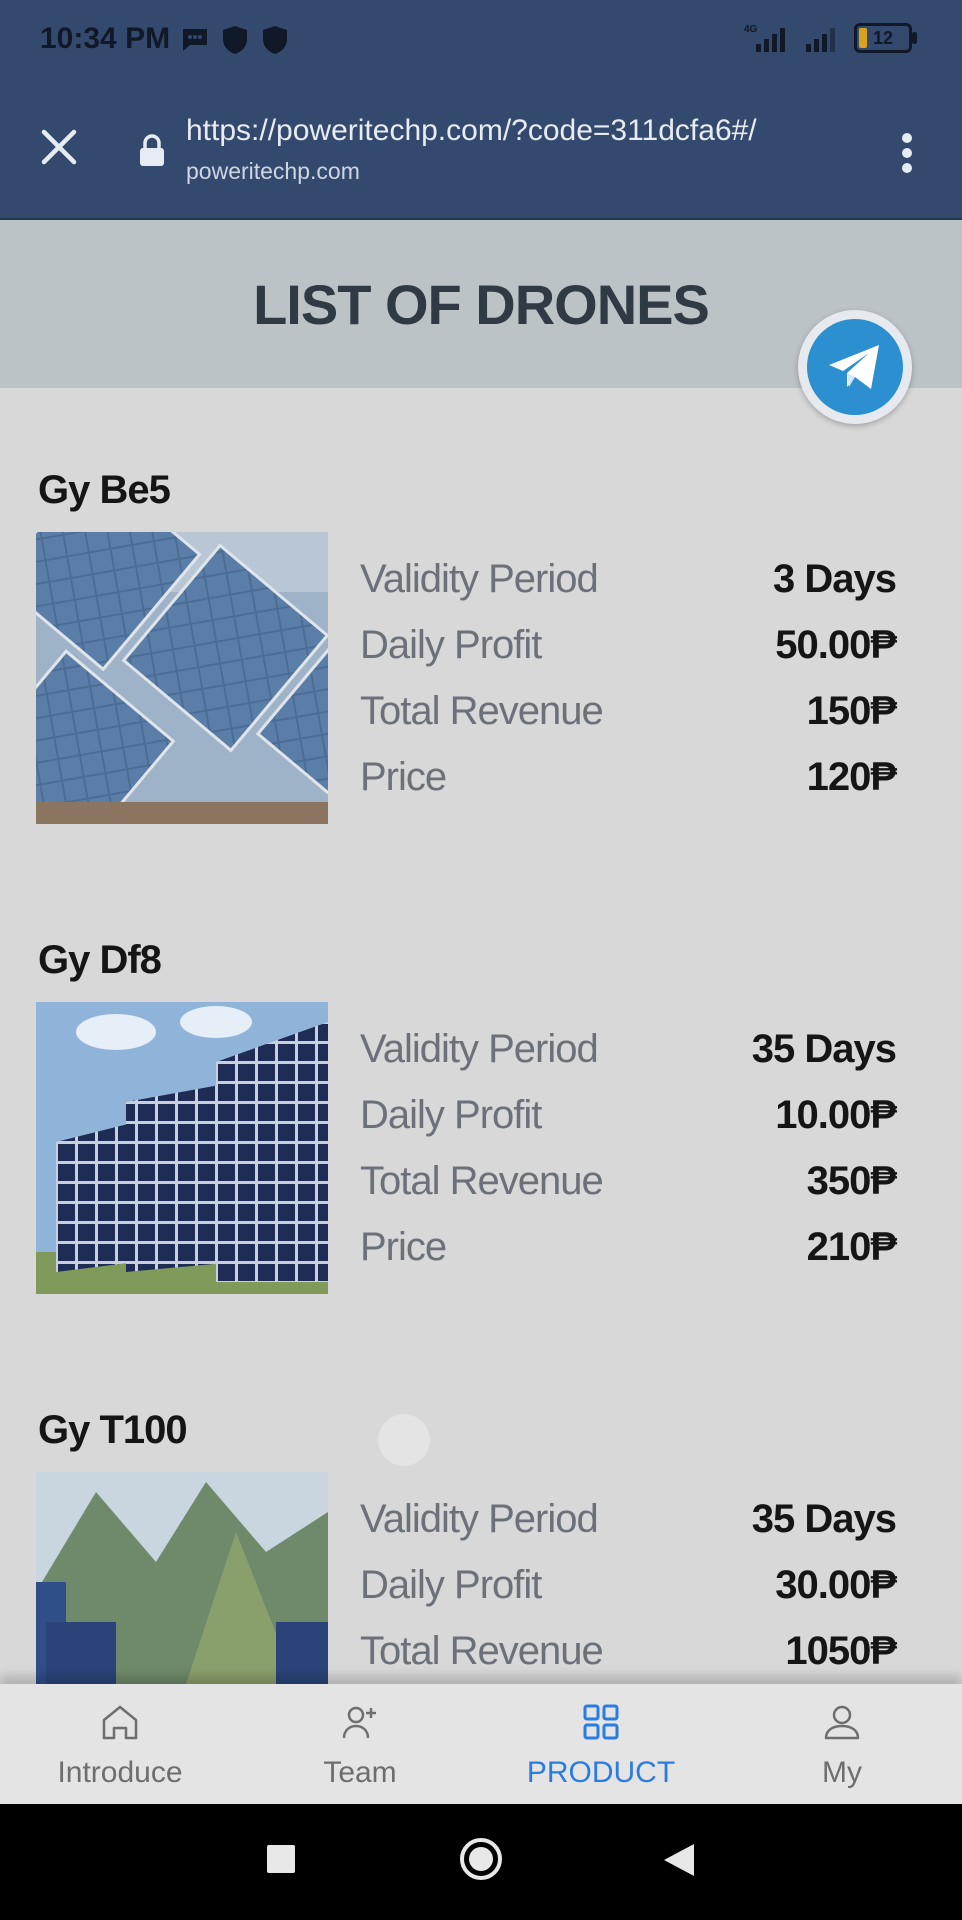 This screenshot has width=962, height=1920. I want to click on user-icon, so click(842, 1722).